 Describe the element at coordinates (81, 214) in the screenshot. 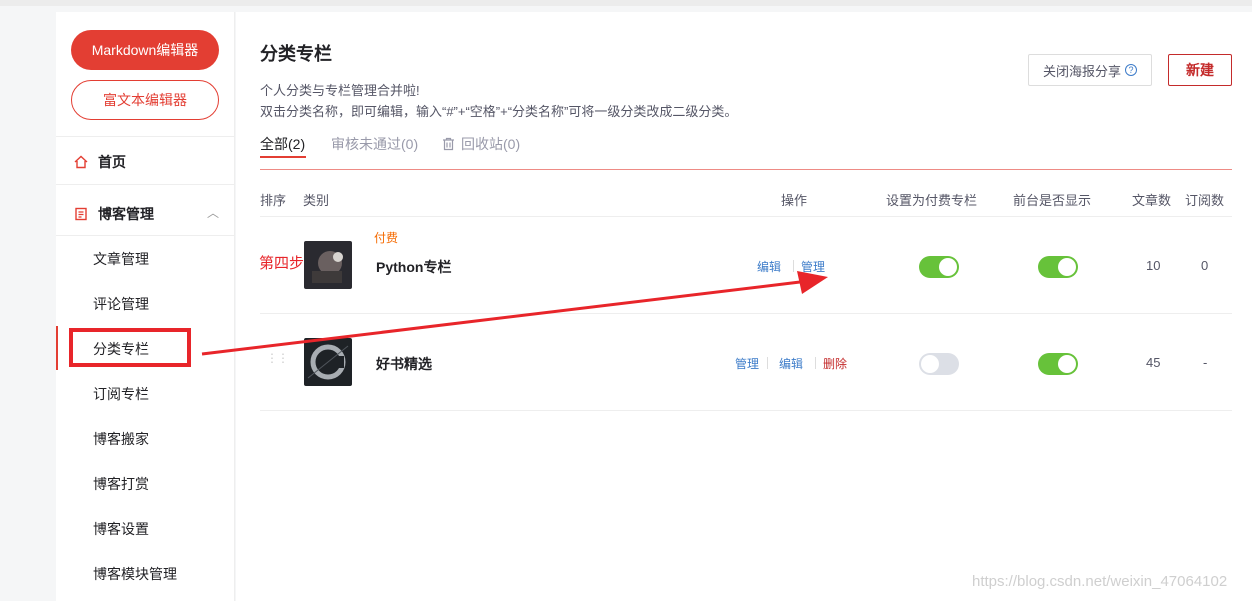

I see `document-icon` at that location.